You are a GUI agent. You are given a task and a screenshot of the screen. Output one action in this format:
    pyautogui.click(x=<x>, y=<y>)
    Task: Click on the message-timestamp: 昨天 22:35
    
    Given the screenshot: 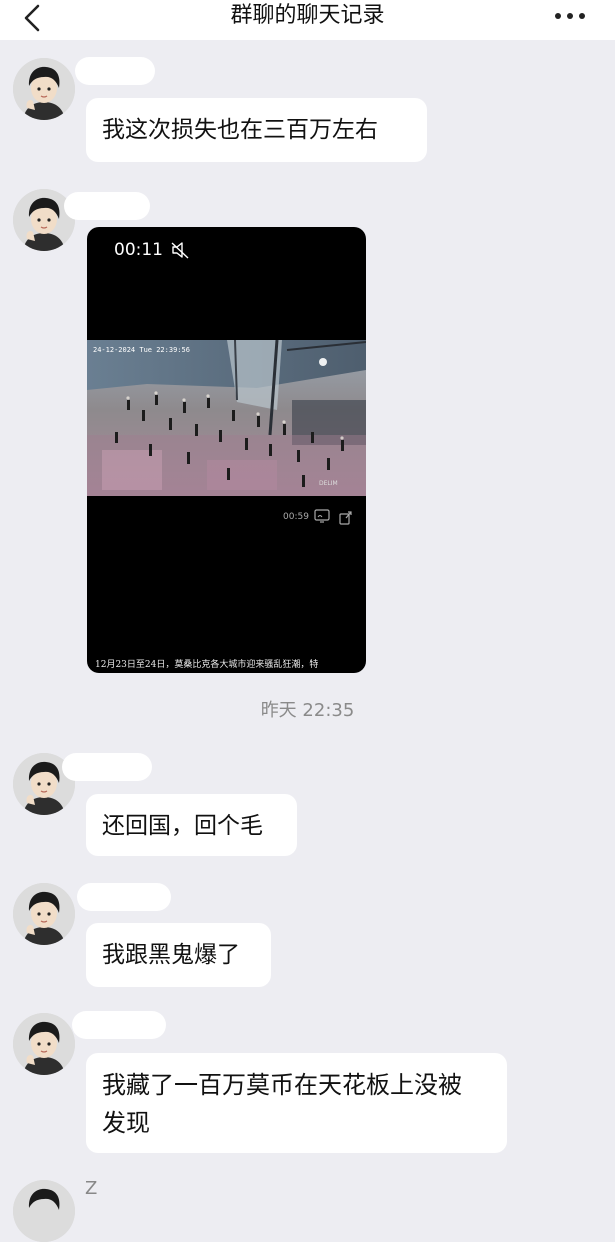 What is the action you would take?
    pyautogui.click(x=307, y=710)
    